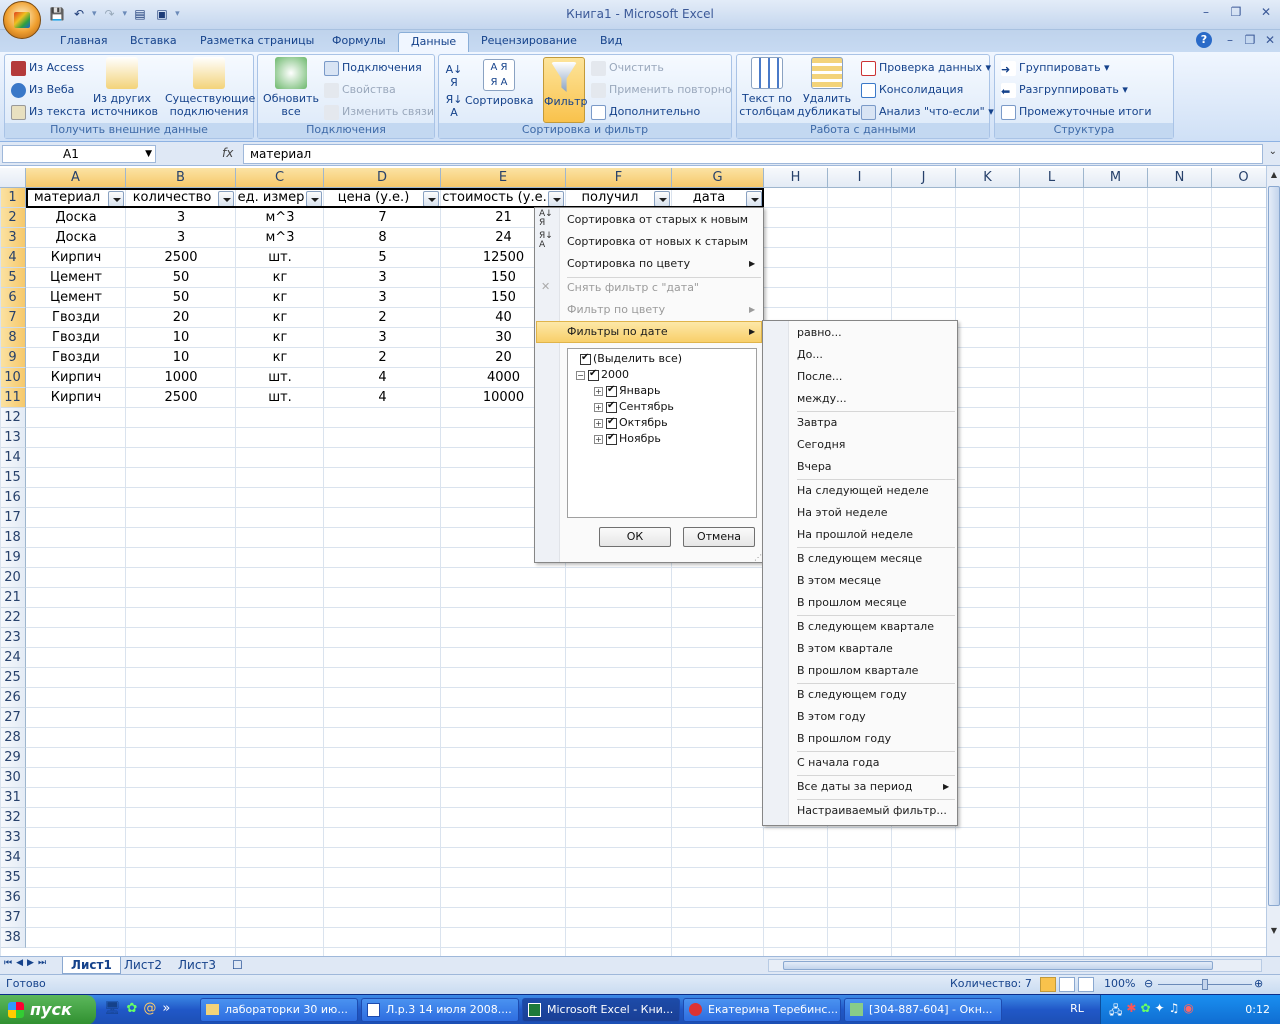  Describe the element at coordinates (1115, 1011) in the screenshot. I see `network-icon: 🖧` at that location.